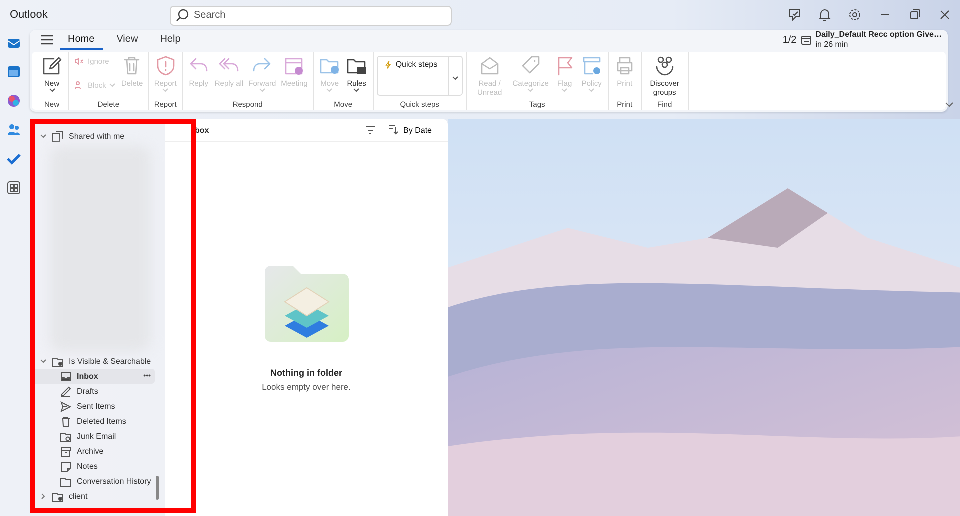  Describe the element at coordinates (92, 421) in the screenshot. I see `folder-item: Deleted Items` at that location.